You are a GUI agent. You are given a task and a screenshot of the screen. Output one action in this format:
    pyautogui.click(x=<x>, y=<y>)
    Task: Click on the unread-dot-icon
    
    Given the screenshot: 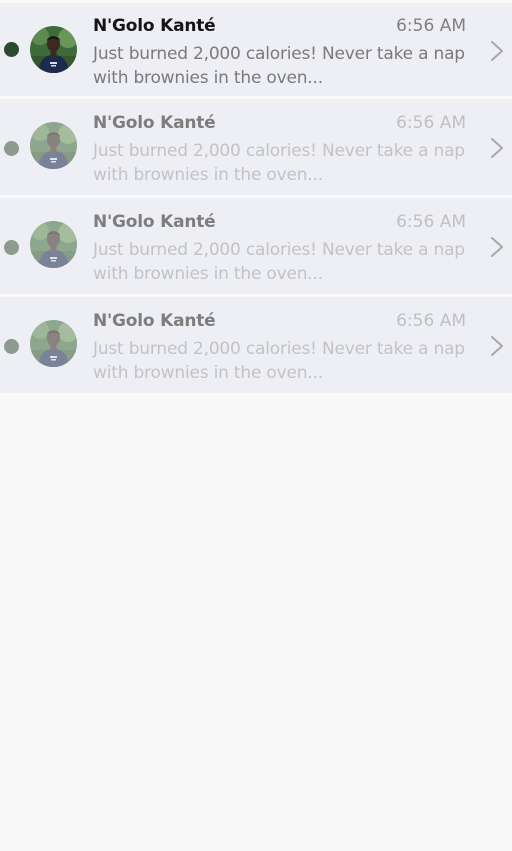 What is the action you would take?
    pyautogui.click(x=11, y=49)
    